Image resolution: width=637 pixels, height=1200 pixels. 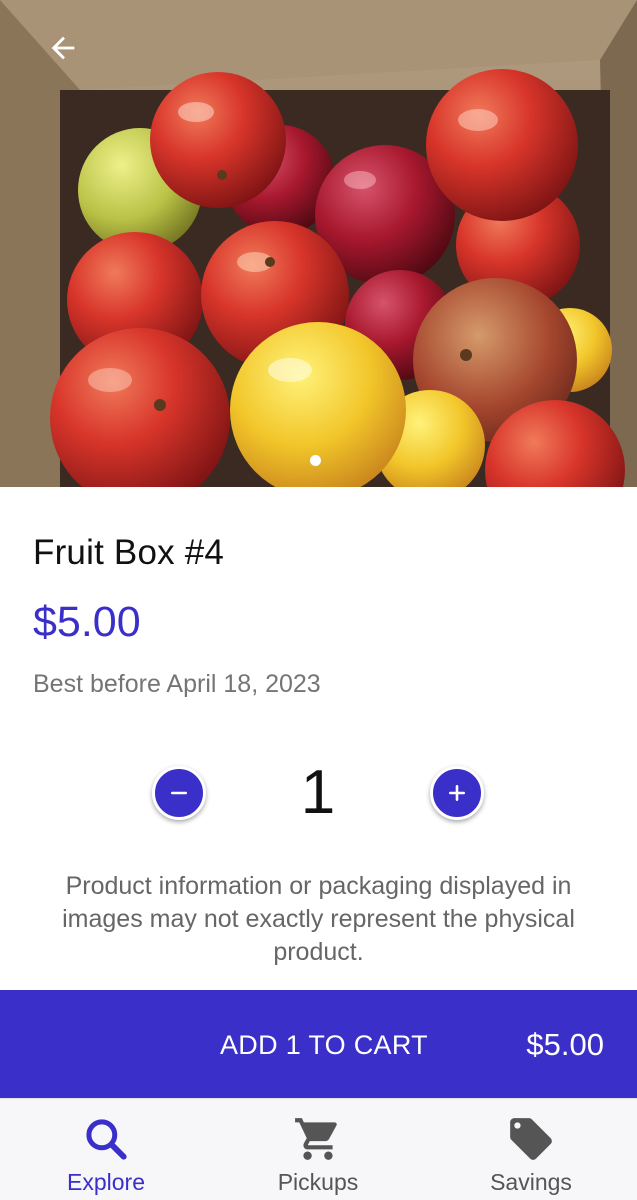 I want to click on product-price: $5.00, so click(x=87, y=622).